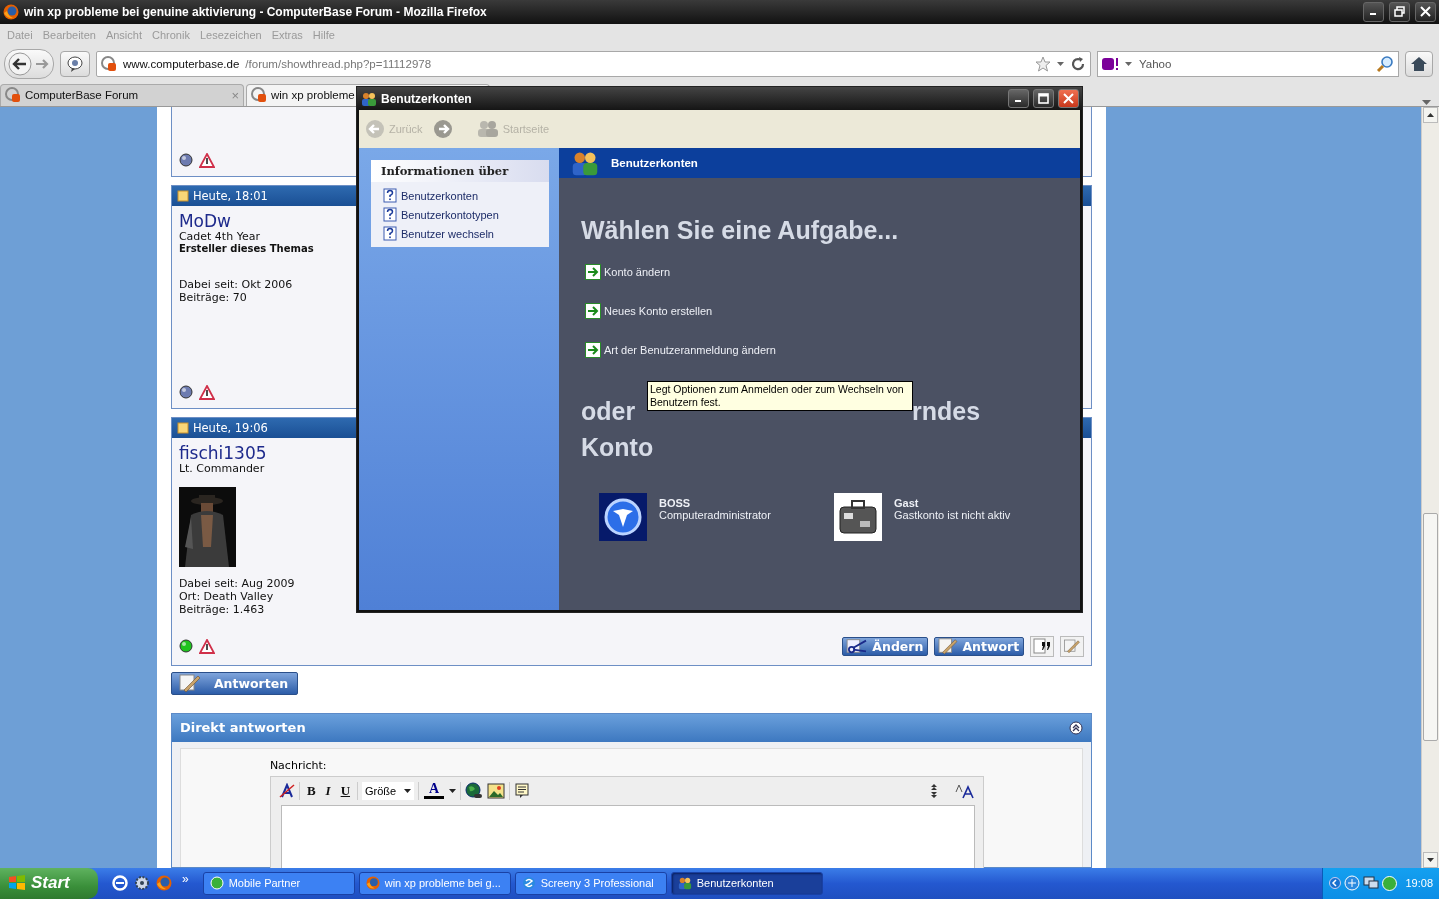  I want to click on remove-format-icon, so click(286, 790).